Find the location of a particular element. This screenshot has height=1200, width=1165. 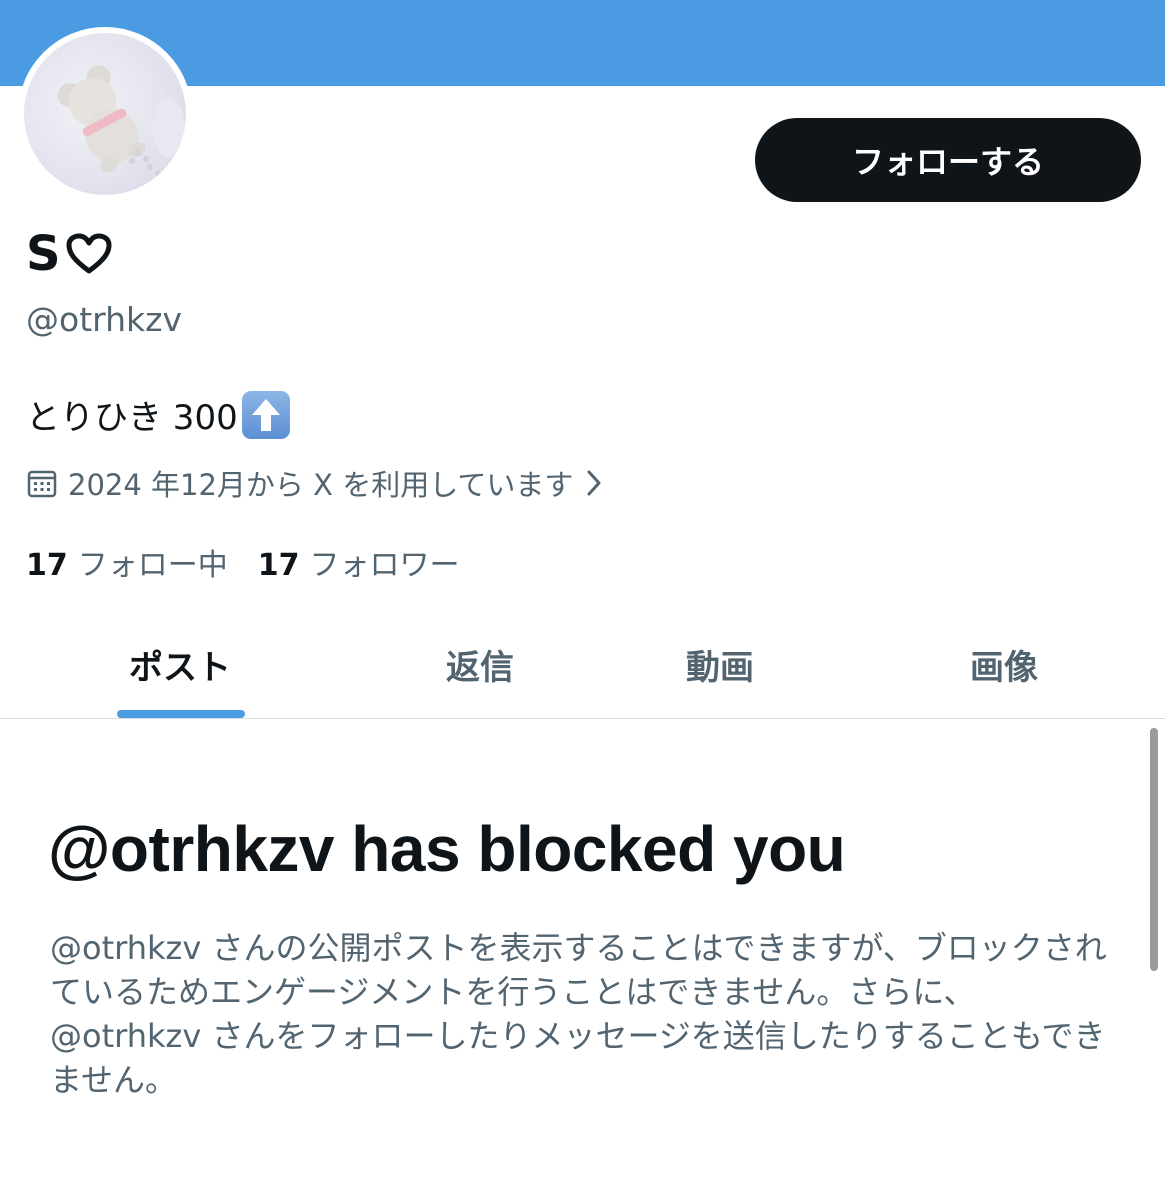

following-link: 17 フォロー中 is located at coordinates (127, 562).